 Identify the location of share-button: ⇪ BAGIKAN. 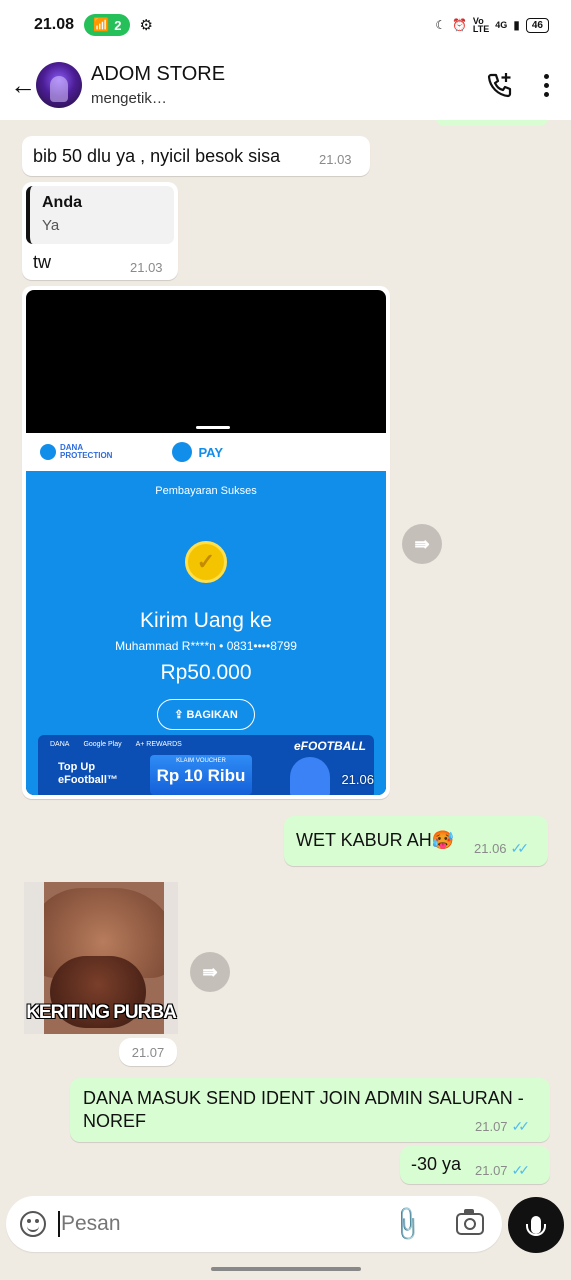
(206, 714).